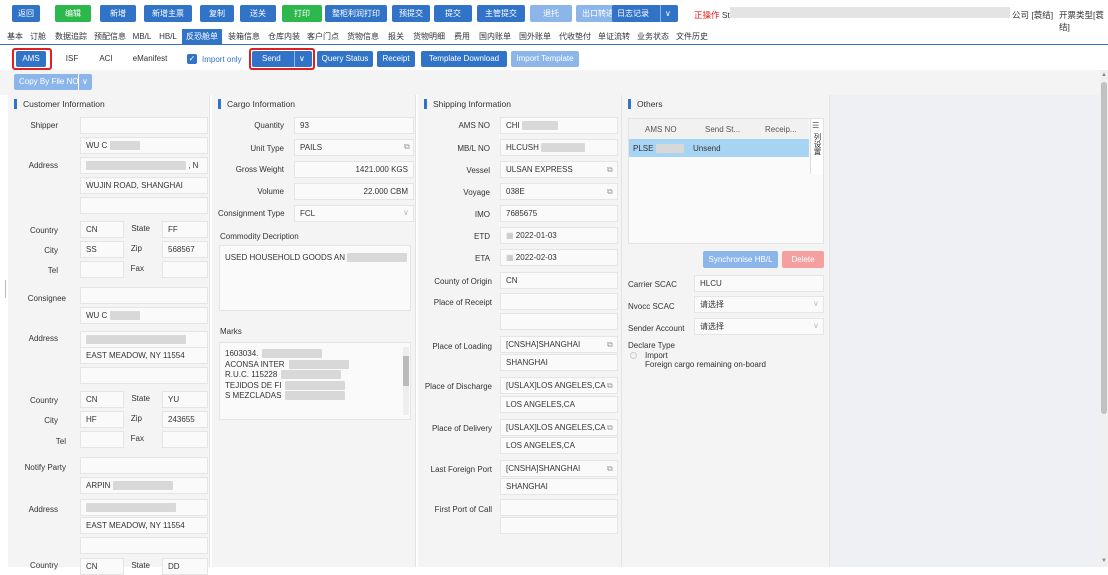 The width and height of the screenshot is (1108, 575). I want to click on consignee-code-field, so click(144, 295).